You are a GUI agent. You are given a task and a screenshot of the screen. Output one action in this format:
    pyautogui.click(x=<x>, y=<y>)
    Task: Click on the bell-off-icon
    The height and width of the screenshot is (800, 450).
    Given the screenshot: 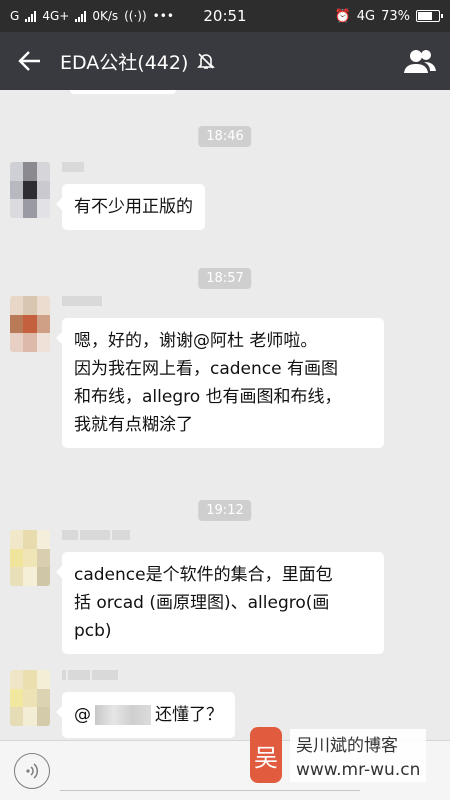 What is the action you would take?
    pyautogui.click(x=206, y=61)
    